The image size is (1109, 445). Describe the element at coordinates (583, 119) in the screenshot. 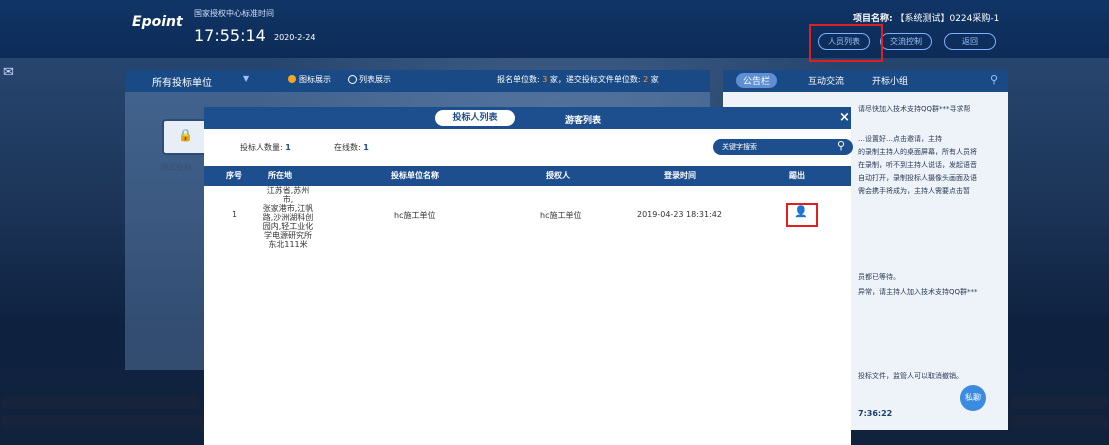

I see `tab-guest-list: 游客列表` at that location.